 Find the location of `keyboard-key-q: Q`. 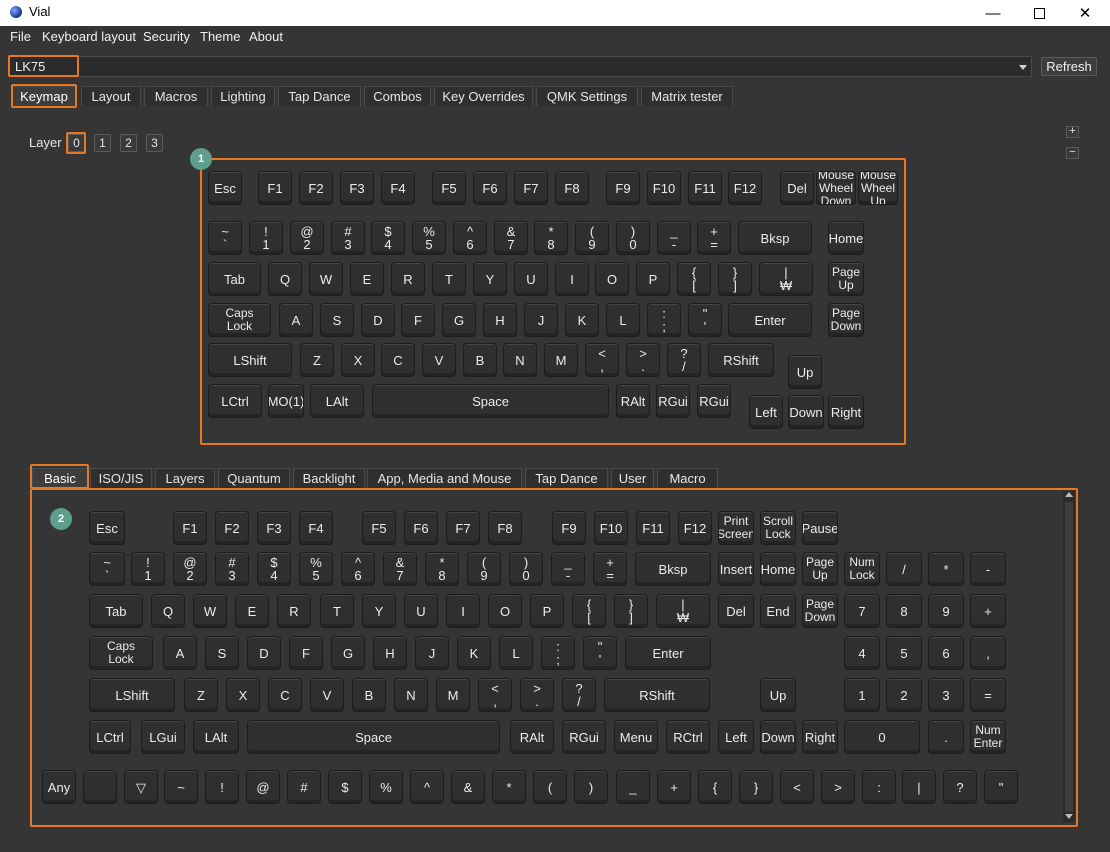

keyboard-key-q: Q is located at coordinates (285, 279).